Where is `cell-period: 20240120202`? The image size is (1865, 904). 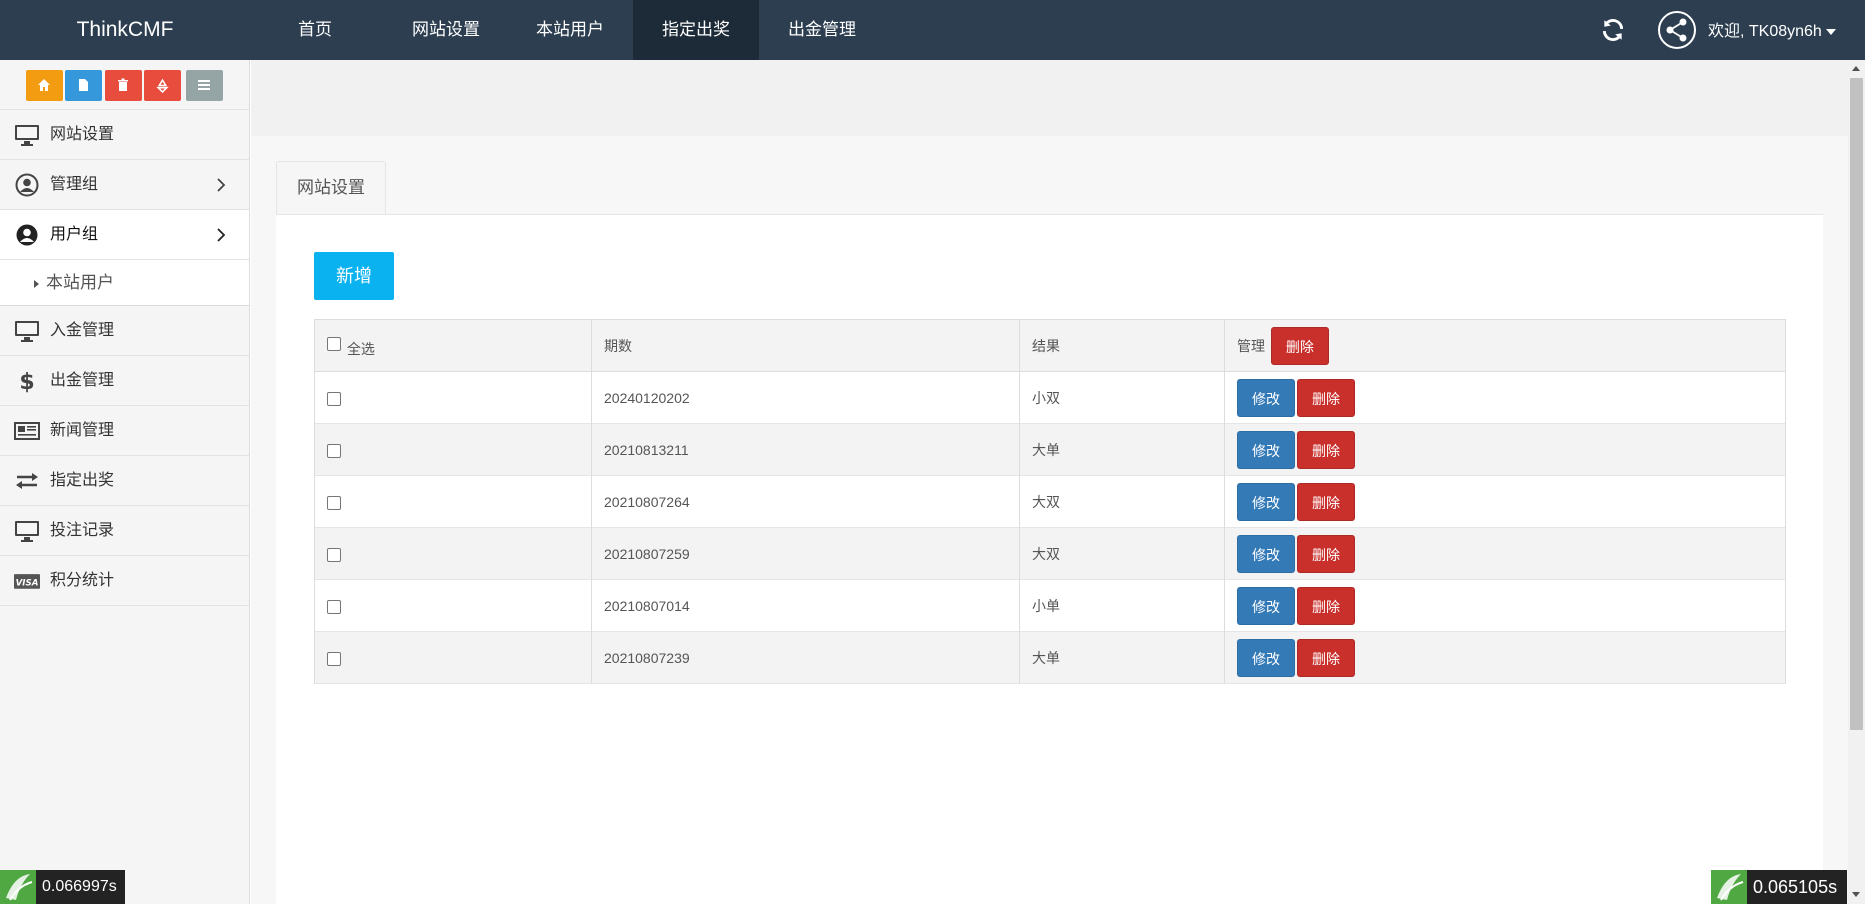 cell-period: 20240120202 is located at coordinates (805, 397).